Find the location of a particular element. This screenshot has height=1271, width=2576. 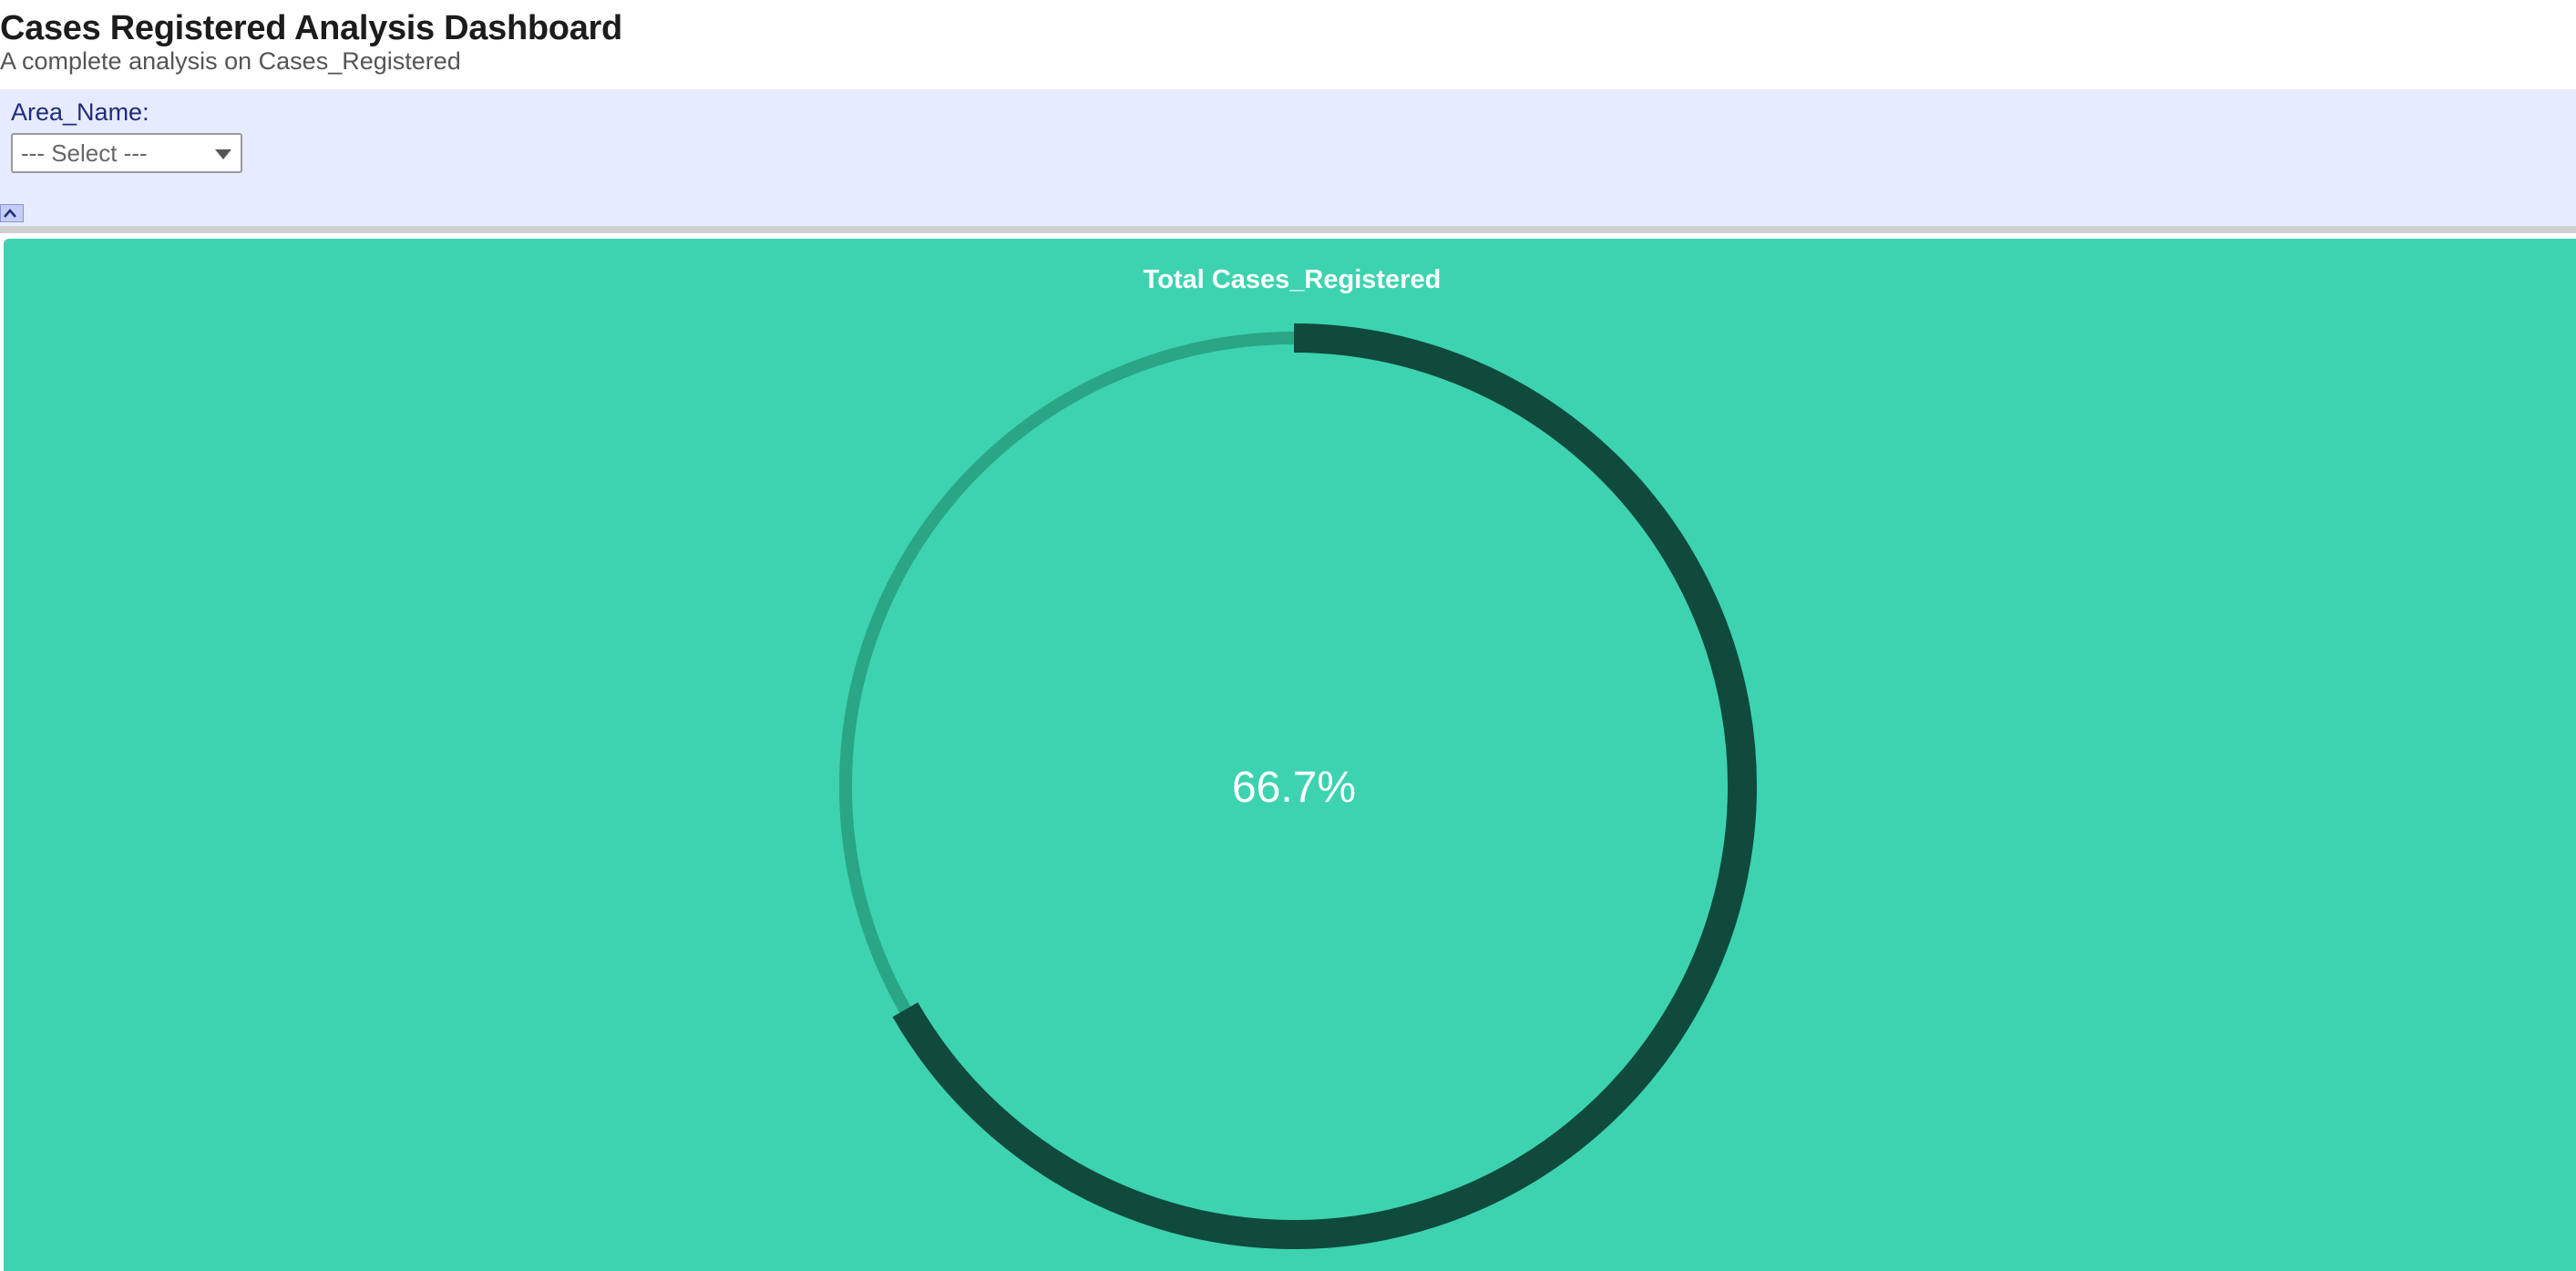

collapse-filters-button is located at coordinates (12, 213).